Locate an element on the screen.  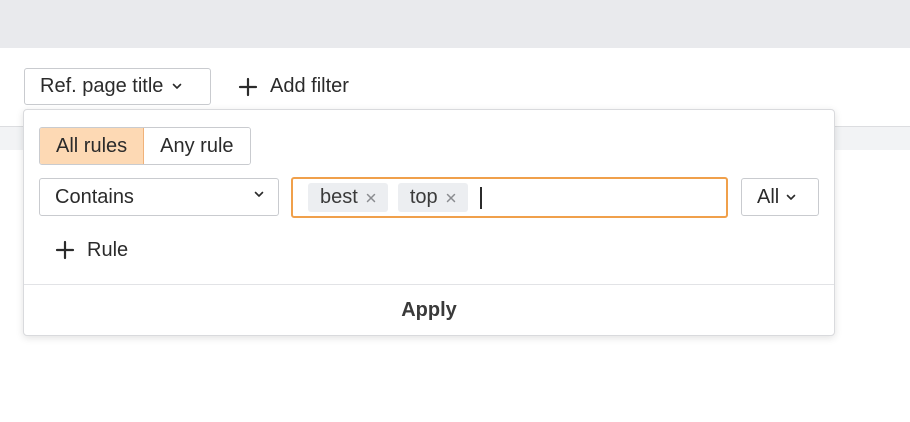
tag-chip: best is located at coordinates (348, 197).